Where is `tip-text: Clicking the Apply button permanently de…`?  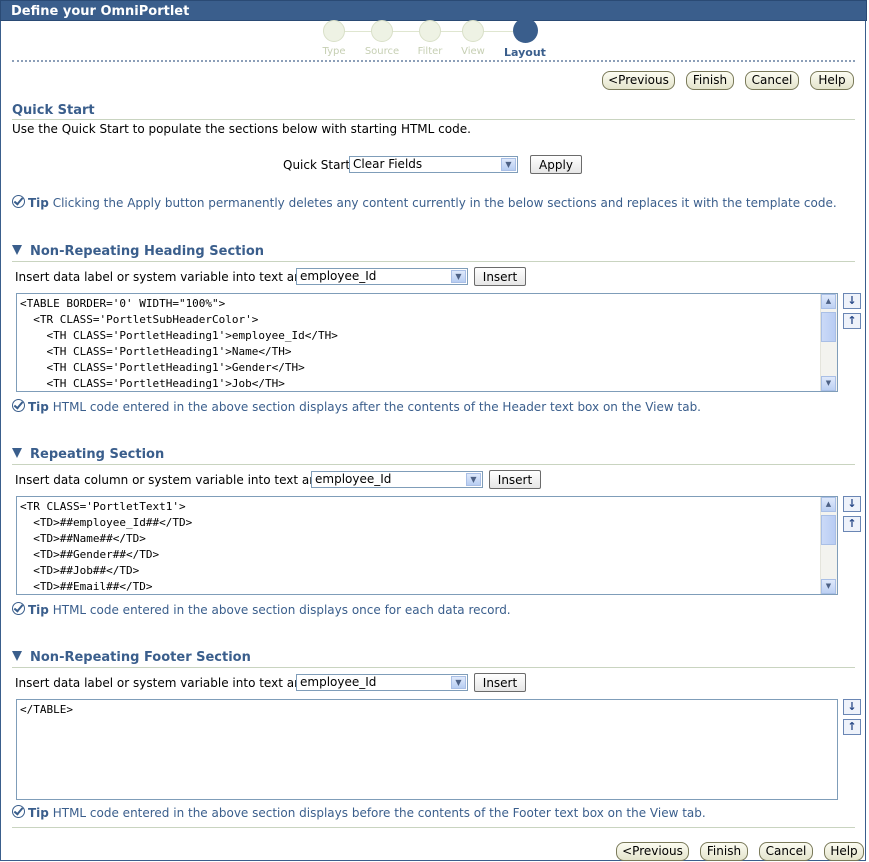 tip-text: Clicking the Apply button permanently de… is located at coordinates (444, 203).